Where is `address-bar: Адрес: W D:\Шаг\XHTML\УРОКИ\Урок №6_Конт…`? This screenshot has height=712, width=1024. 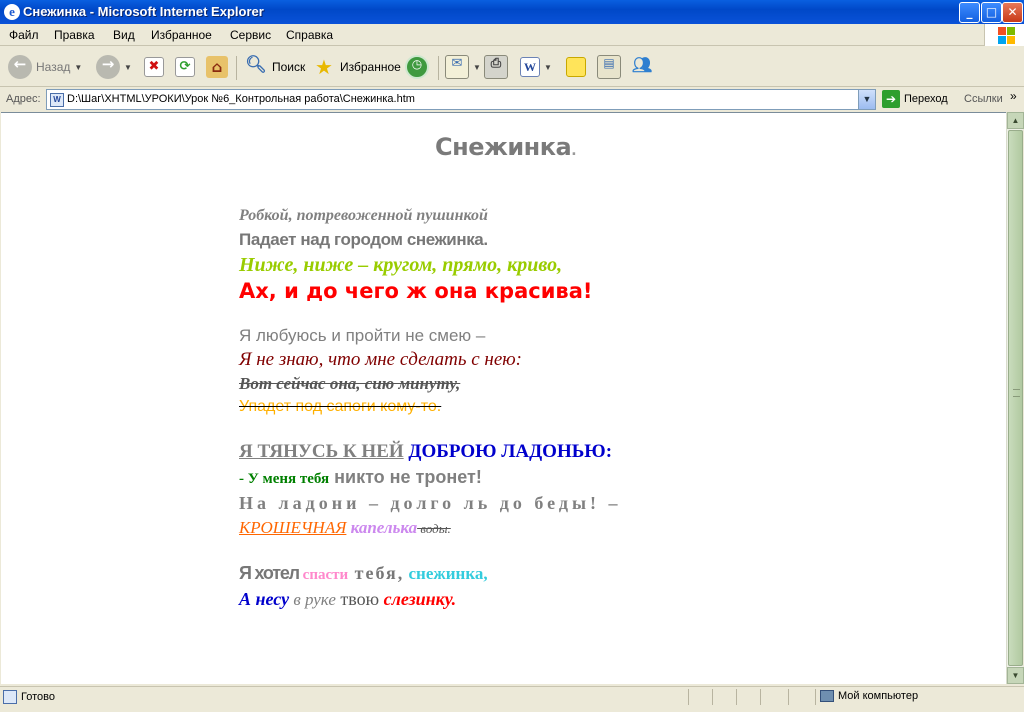
address-bar: Адрес: W D:\Шаг\XHTML\УРОКИ\Урок №6_Конт… is located at coordinates (512, 100).